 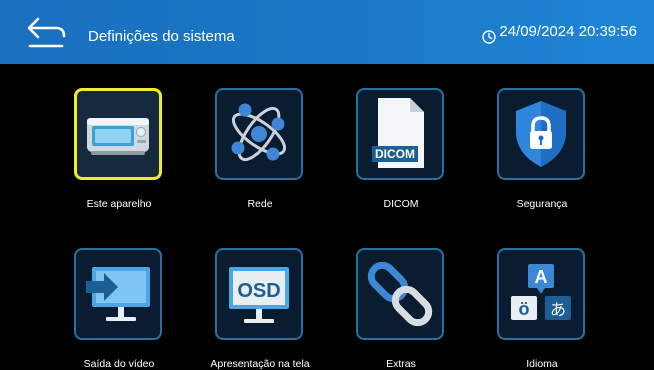 I want to click on tile-label: DICOM, so click(x=401, y=204).